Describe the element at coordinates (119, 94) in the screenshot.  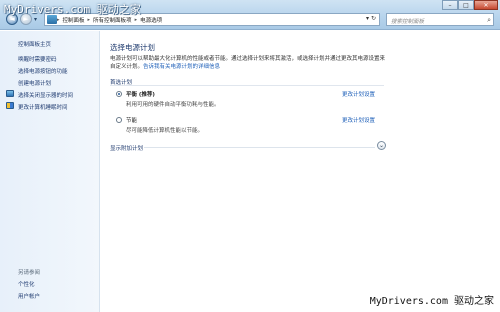
I see `plan-balanced-radio` at that location.